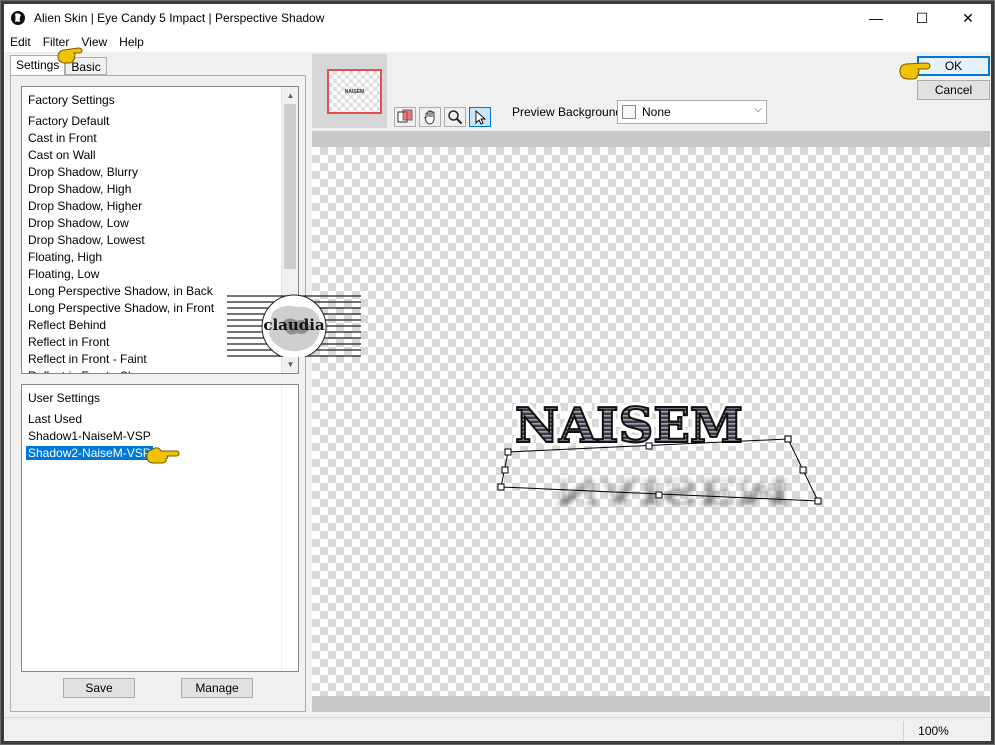 This screenshot has height=745, width=995. Describe the element at coordinates (692, 112) in the screenshot. I see `preview-background-select: None ⌵` at that location.